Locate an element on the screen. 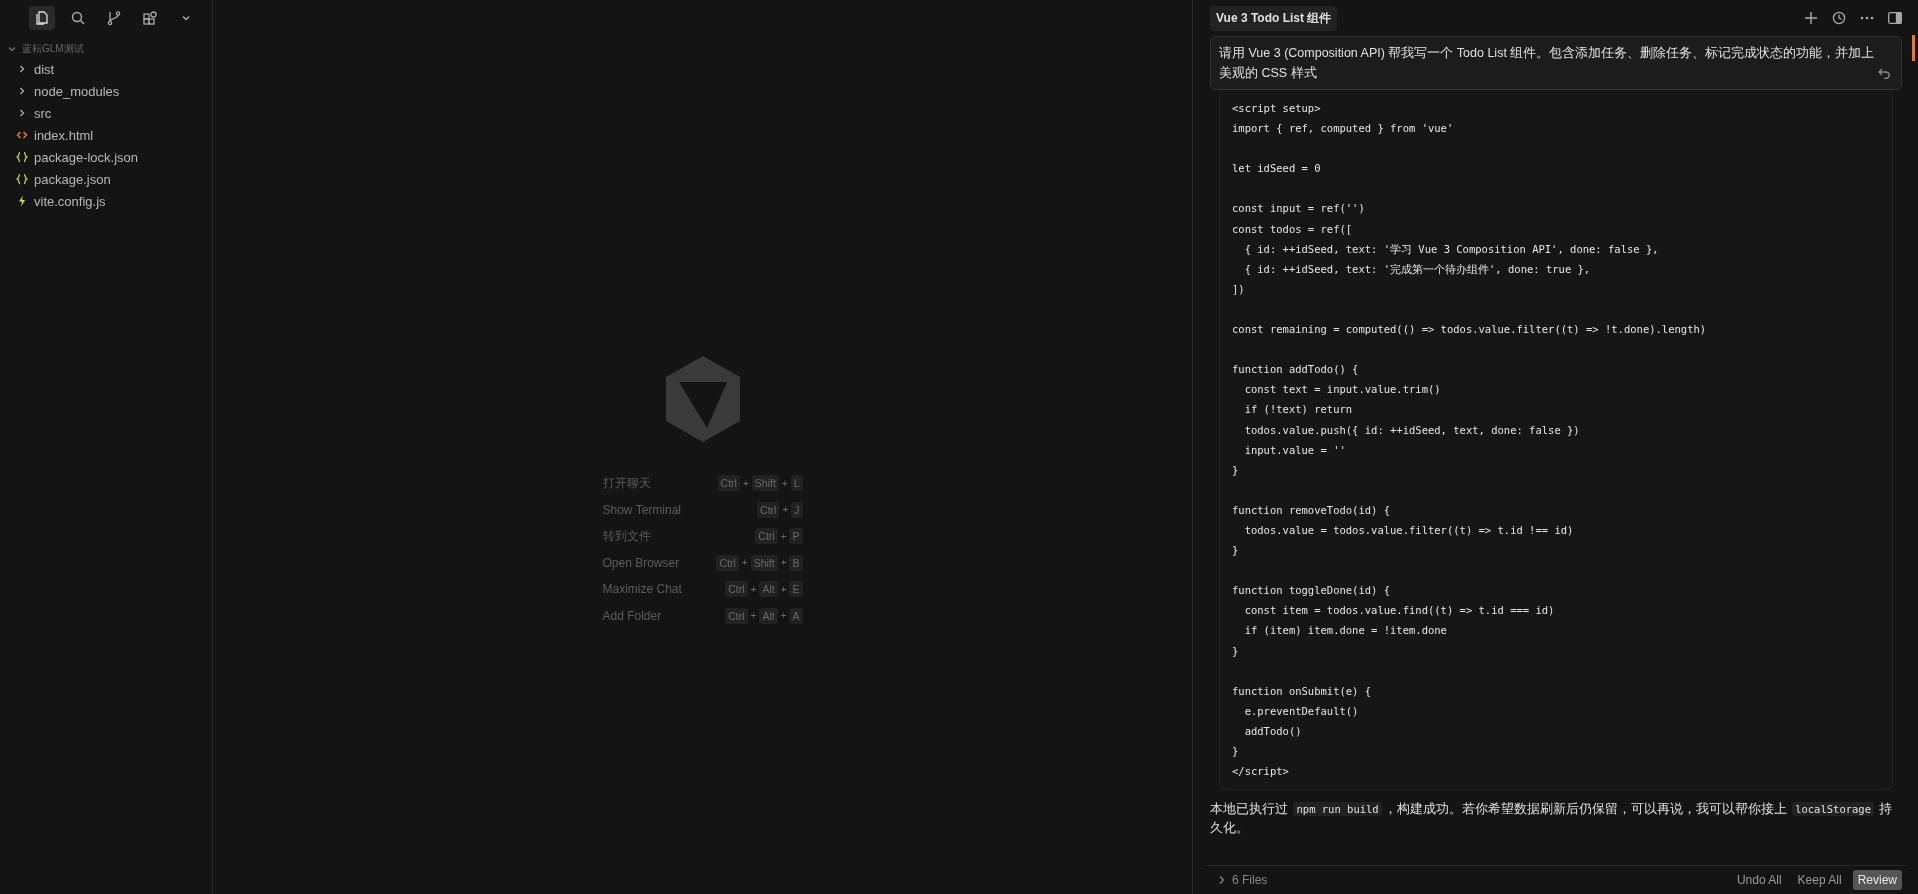  file-name: src is located at coordinates (43, 113).